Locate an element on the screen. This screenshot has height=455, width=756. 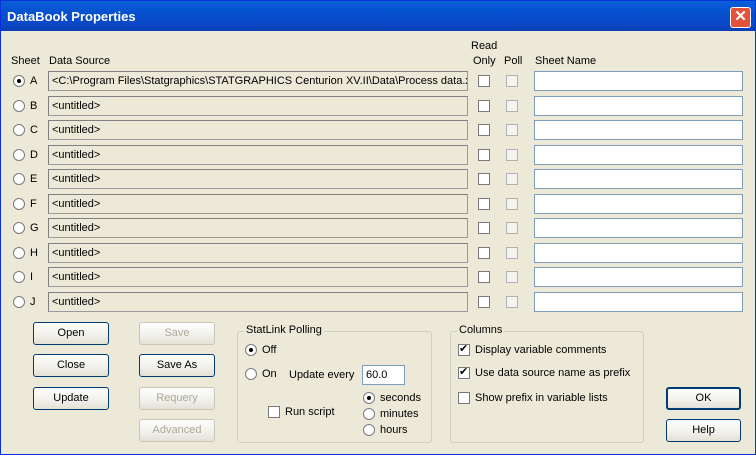
show-prefix-checkbox is located at coordinates (464, 398).